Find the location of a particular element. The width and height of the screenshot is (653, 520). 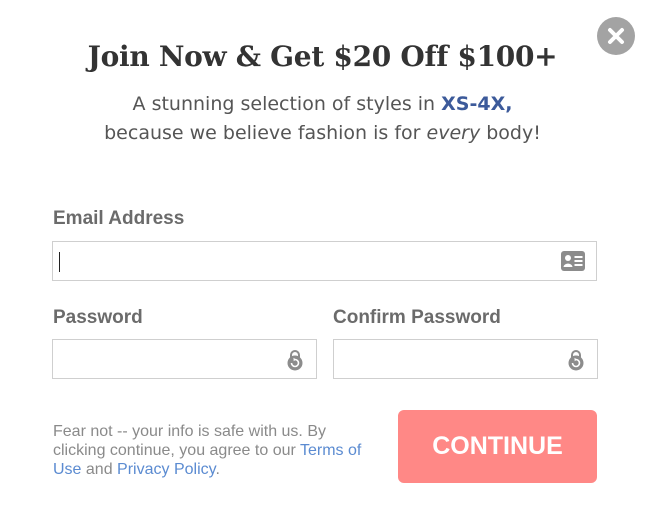

text-caret is located at coordinates (59, 262).